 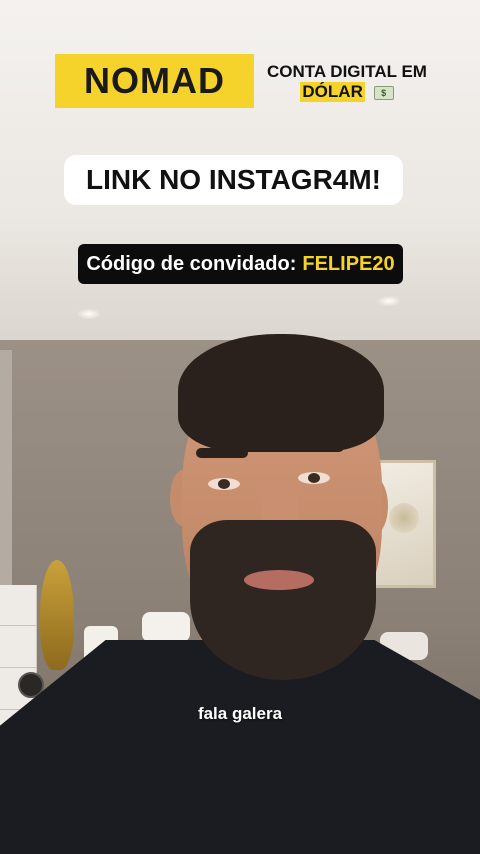 I want to click on right-eyebrow, so click(x=318, y=447).